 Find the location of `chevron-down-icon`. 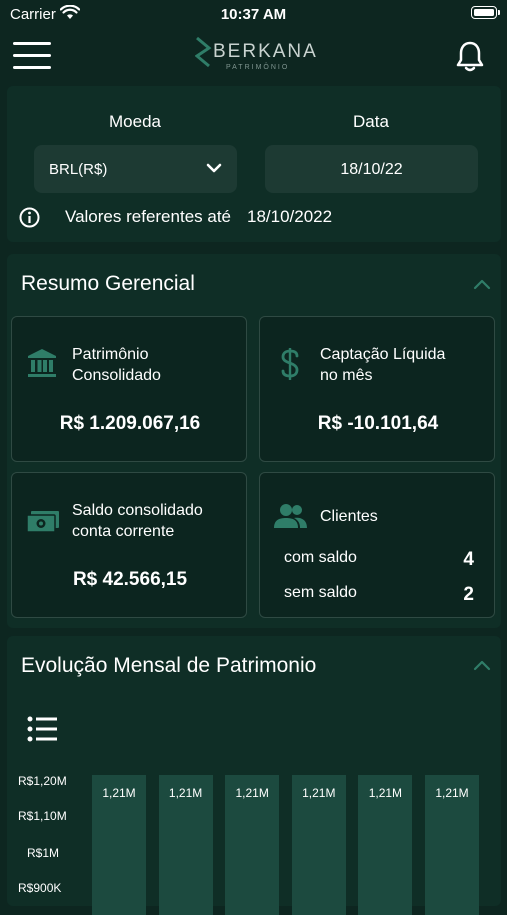

chevron-down-icon is located at coordinates (214, 168).